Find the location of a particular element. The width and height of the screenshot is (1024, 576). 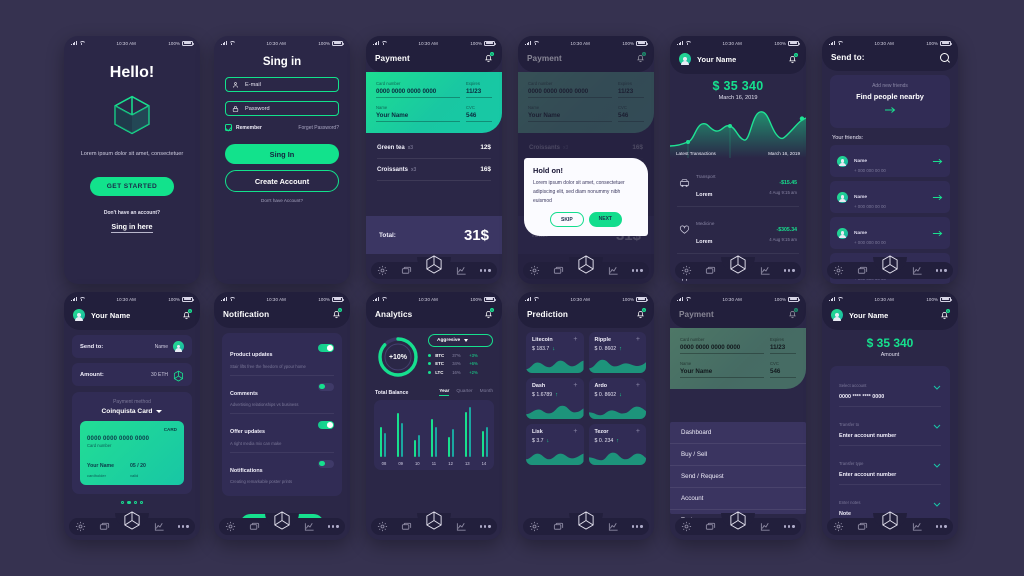

menu-item-account: Account is located at coordinates (738, 499).